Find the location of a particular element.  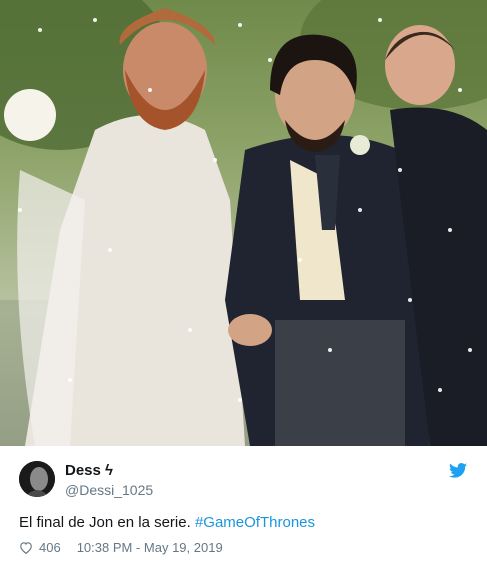

avatar is located at coordinates (37, 479).